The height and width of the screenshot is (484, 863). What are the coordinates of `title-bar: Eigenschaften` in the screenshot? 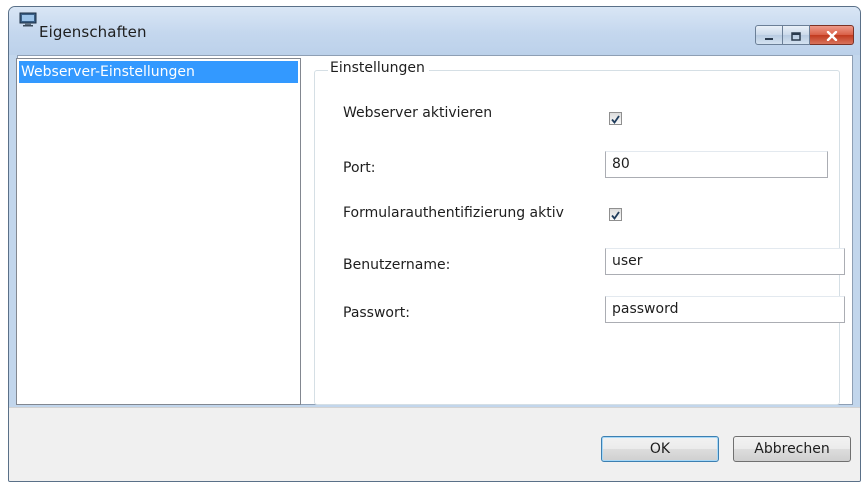 It's located at (434, 31).